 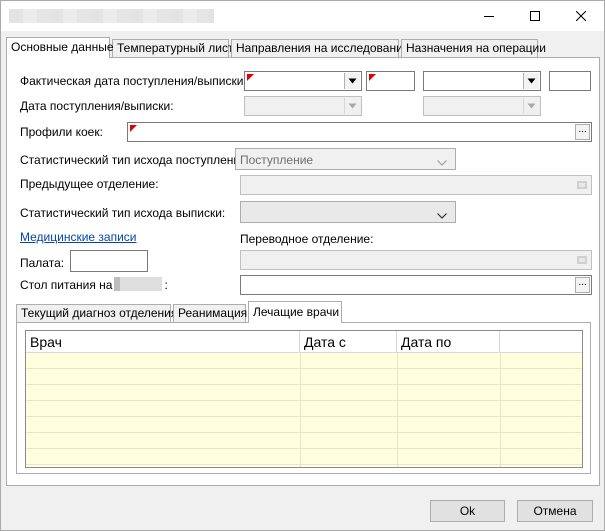 What do you see at coordinates (473, 48) in the screenshot?
I see `tab-surgery-assignments: Назначения на операции` at bounding box center [473, 48].